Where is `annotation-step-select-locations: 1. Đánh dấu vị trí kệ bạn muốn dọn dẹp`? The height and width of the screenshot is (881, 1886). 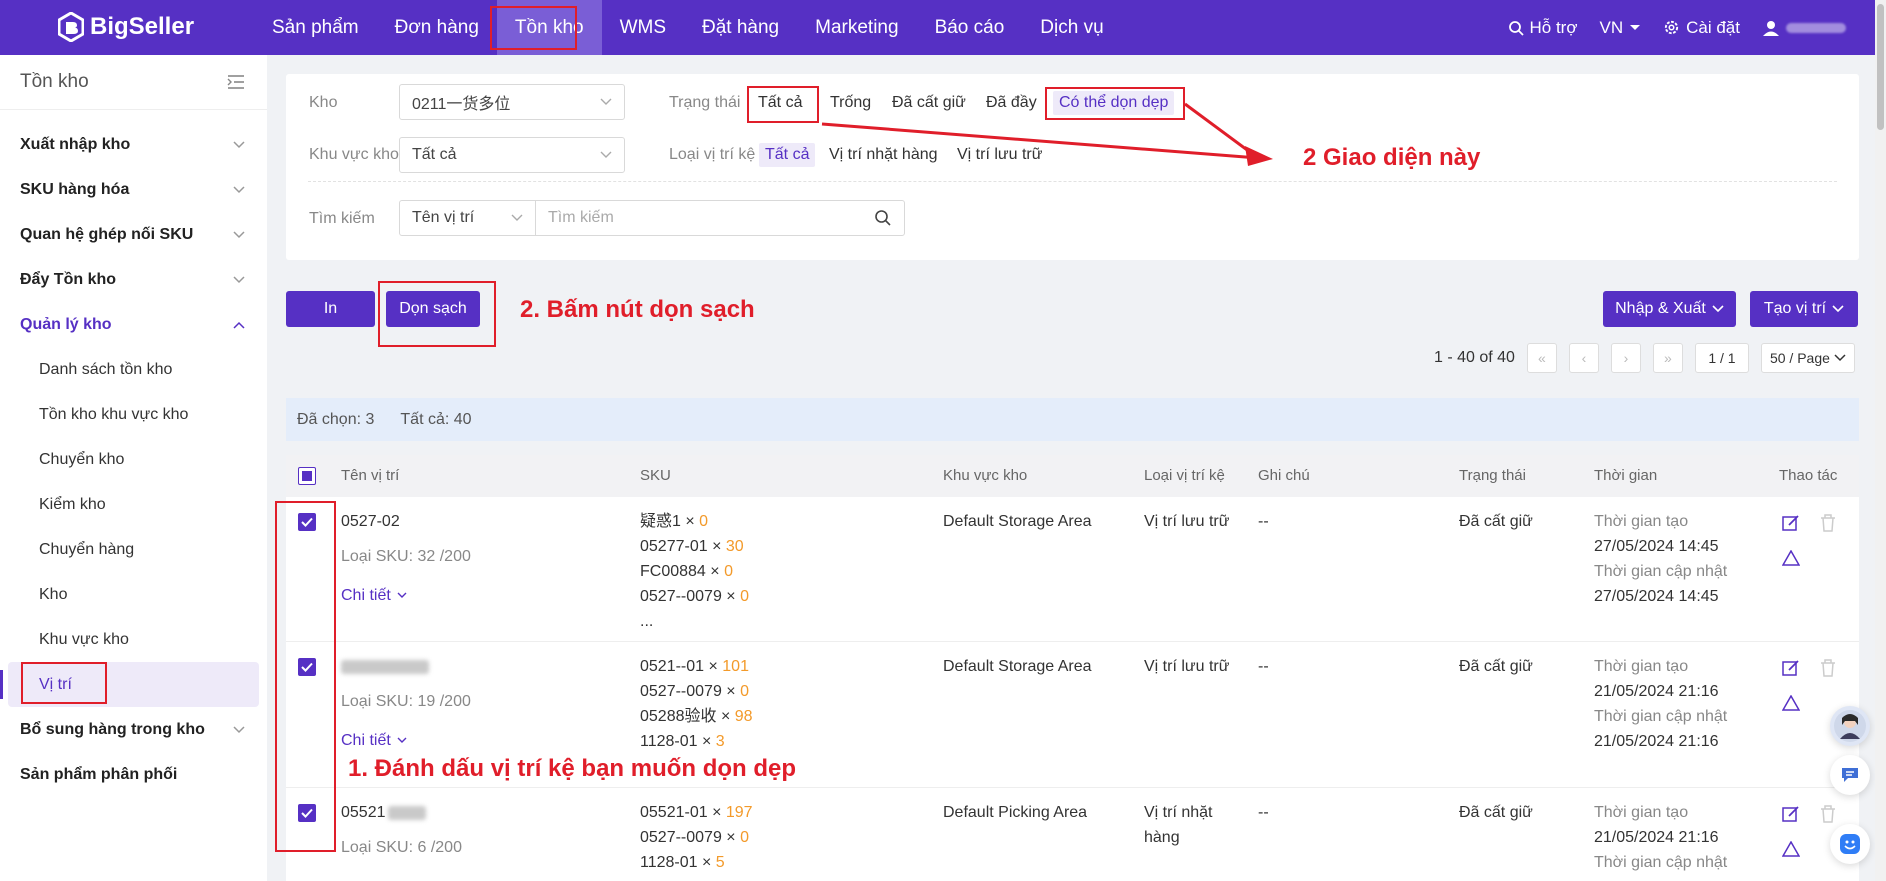 annotation-step-select-locations: 1. Đánh dấu vị trí kệ bạn muốn dọn dẹp is located at coordinates (572, 768).